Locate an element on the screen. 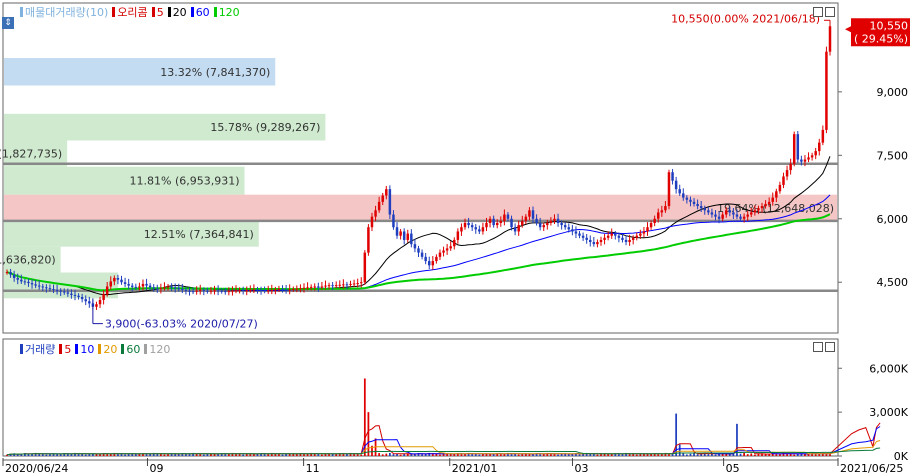 The width and height of the screenshot is (912, 476). last-price-value: 10,550 is located at coordinates (889, 25).